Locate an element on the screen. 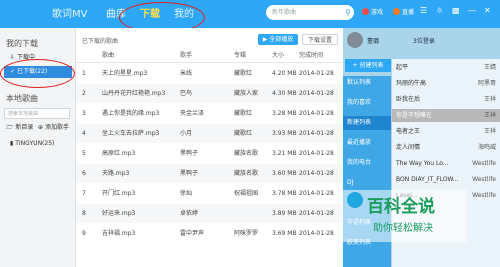  row-number: 2 is located at coordinates (84, 93).